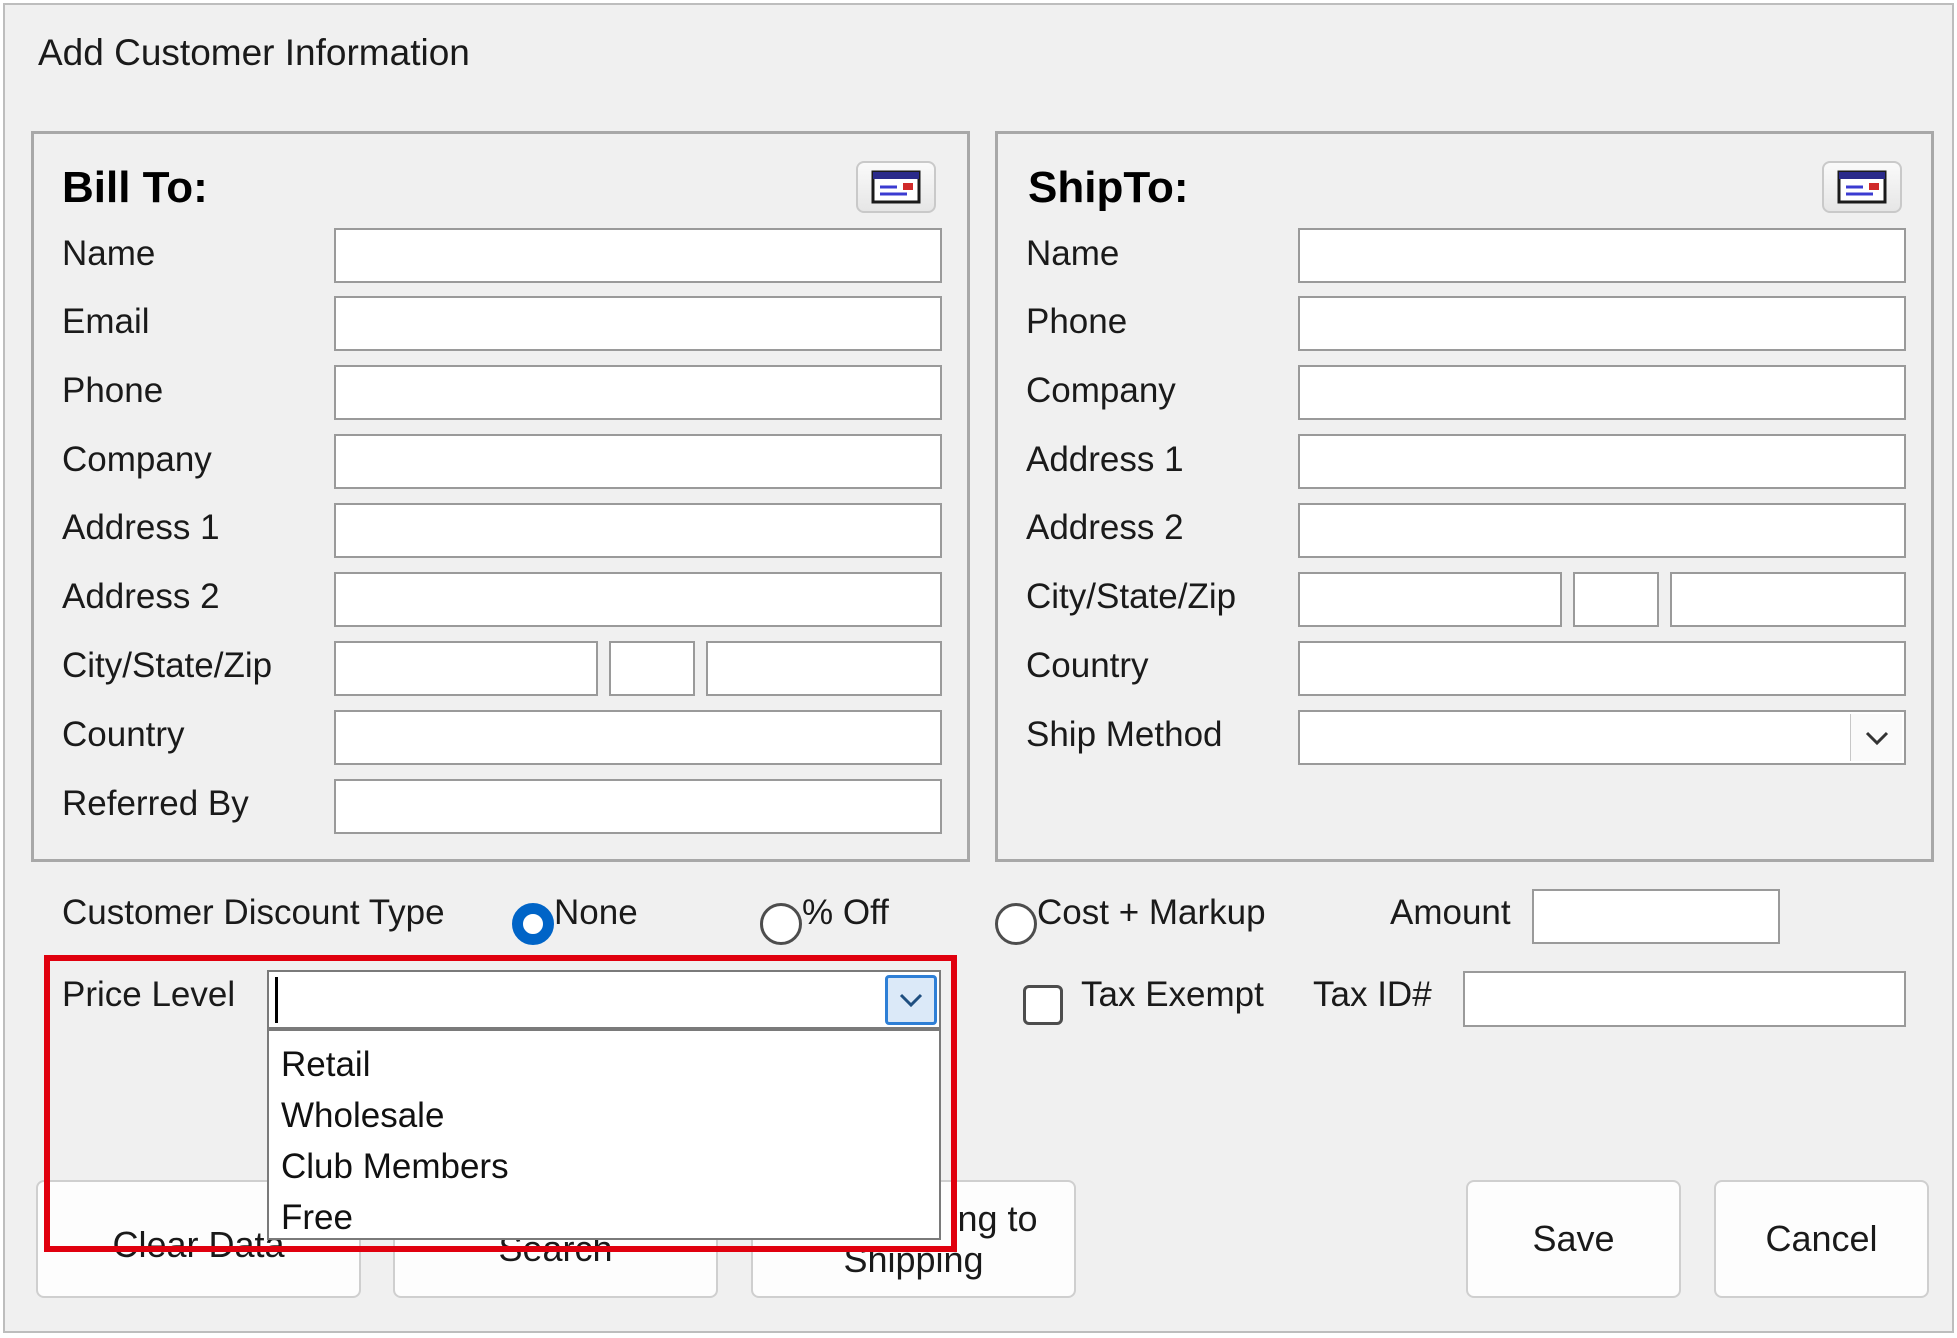 The height and width of the screenshot is (1338, 1957). What do you see at coordinates (1124, 734) in the screenshot?
I see `ship-method-label: Ship Method` at bounding box center [1124, 734].